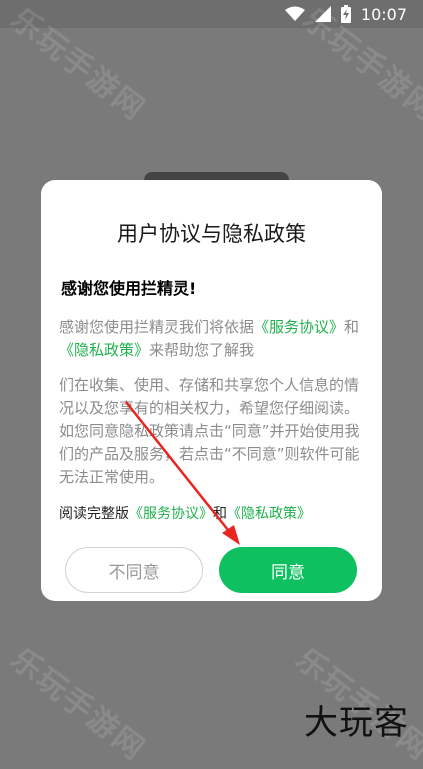 Image resolution: width=423 pixels, height=769 pixels. Describe the element at coordinates (383, 14) in the screenshot. I see `status-time: 10:07` at that location.